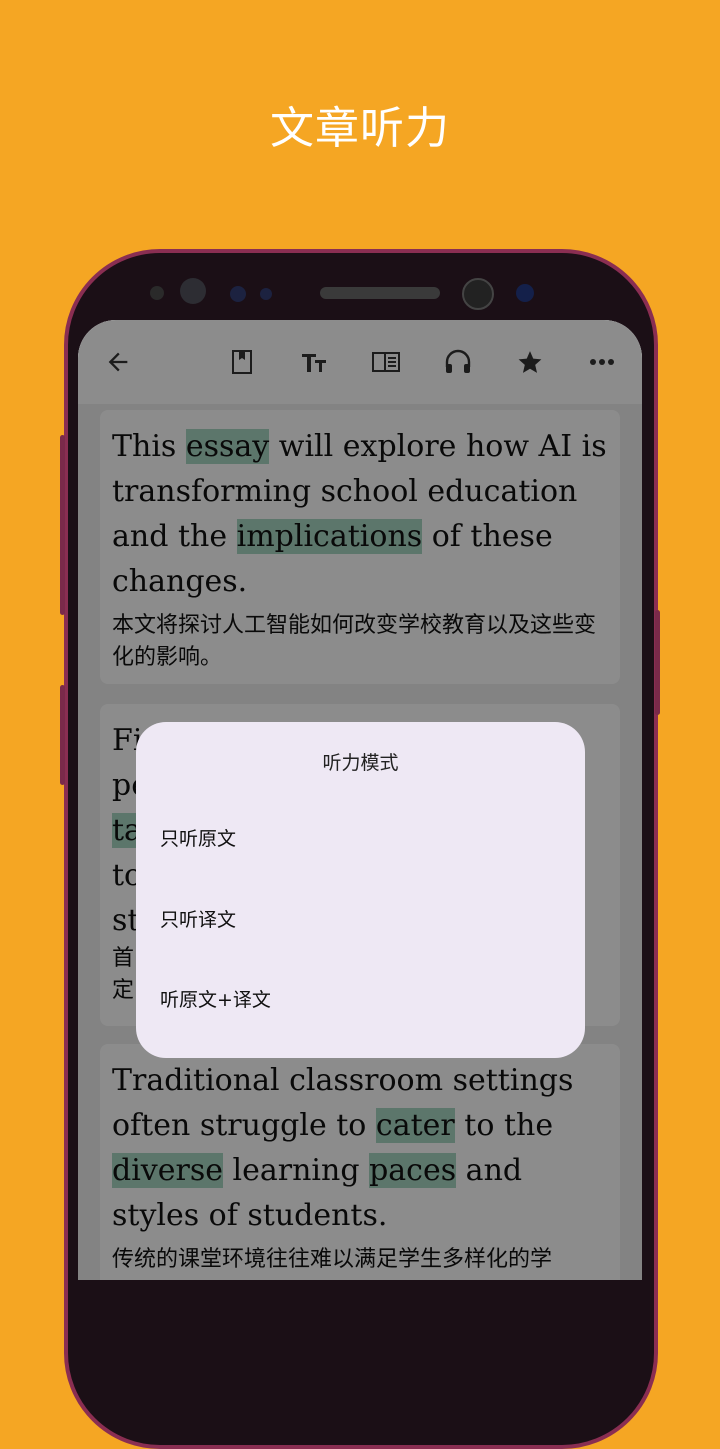 The height and width of the screenshot is (1449, 720). I want to click on listening-mode-dialog: 听力模式 只听原文 只听译文 听原文+译文, so click(360, 890).